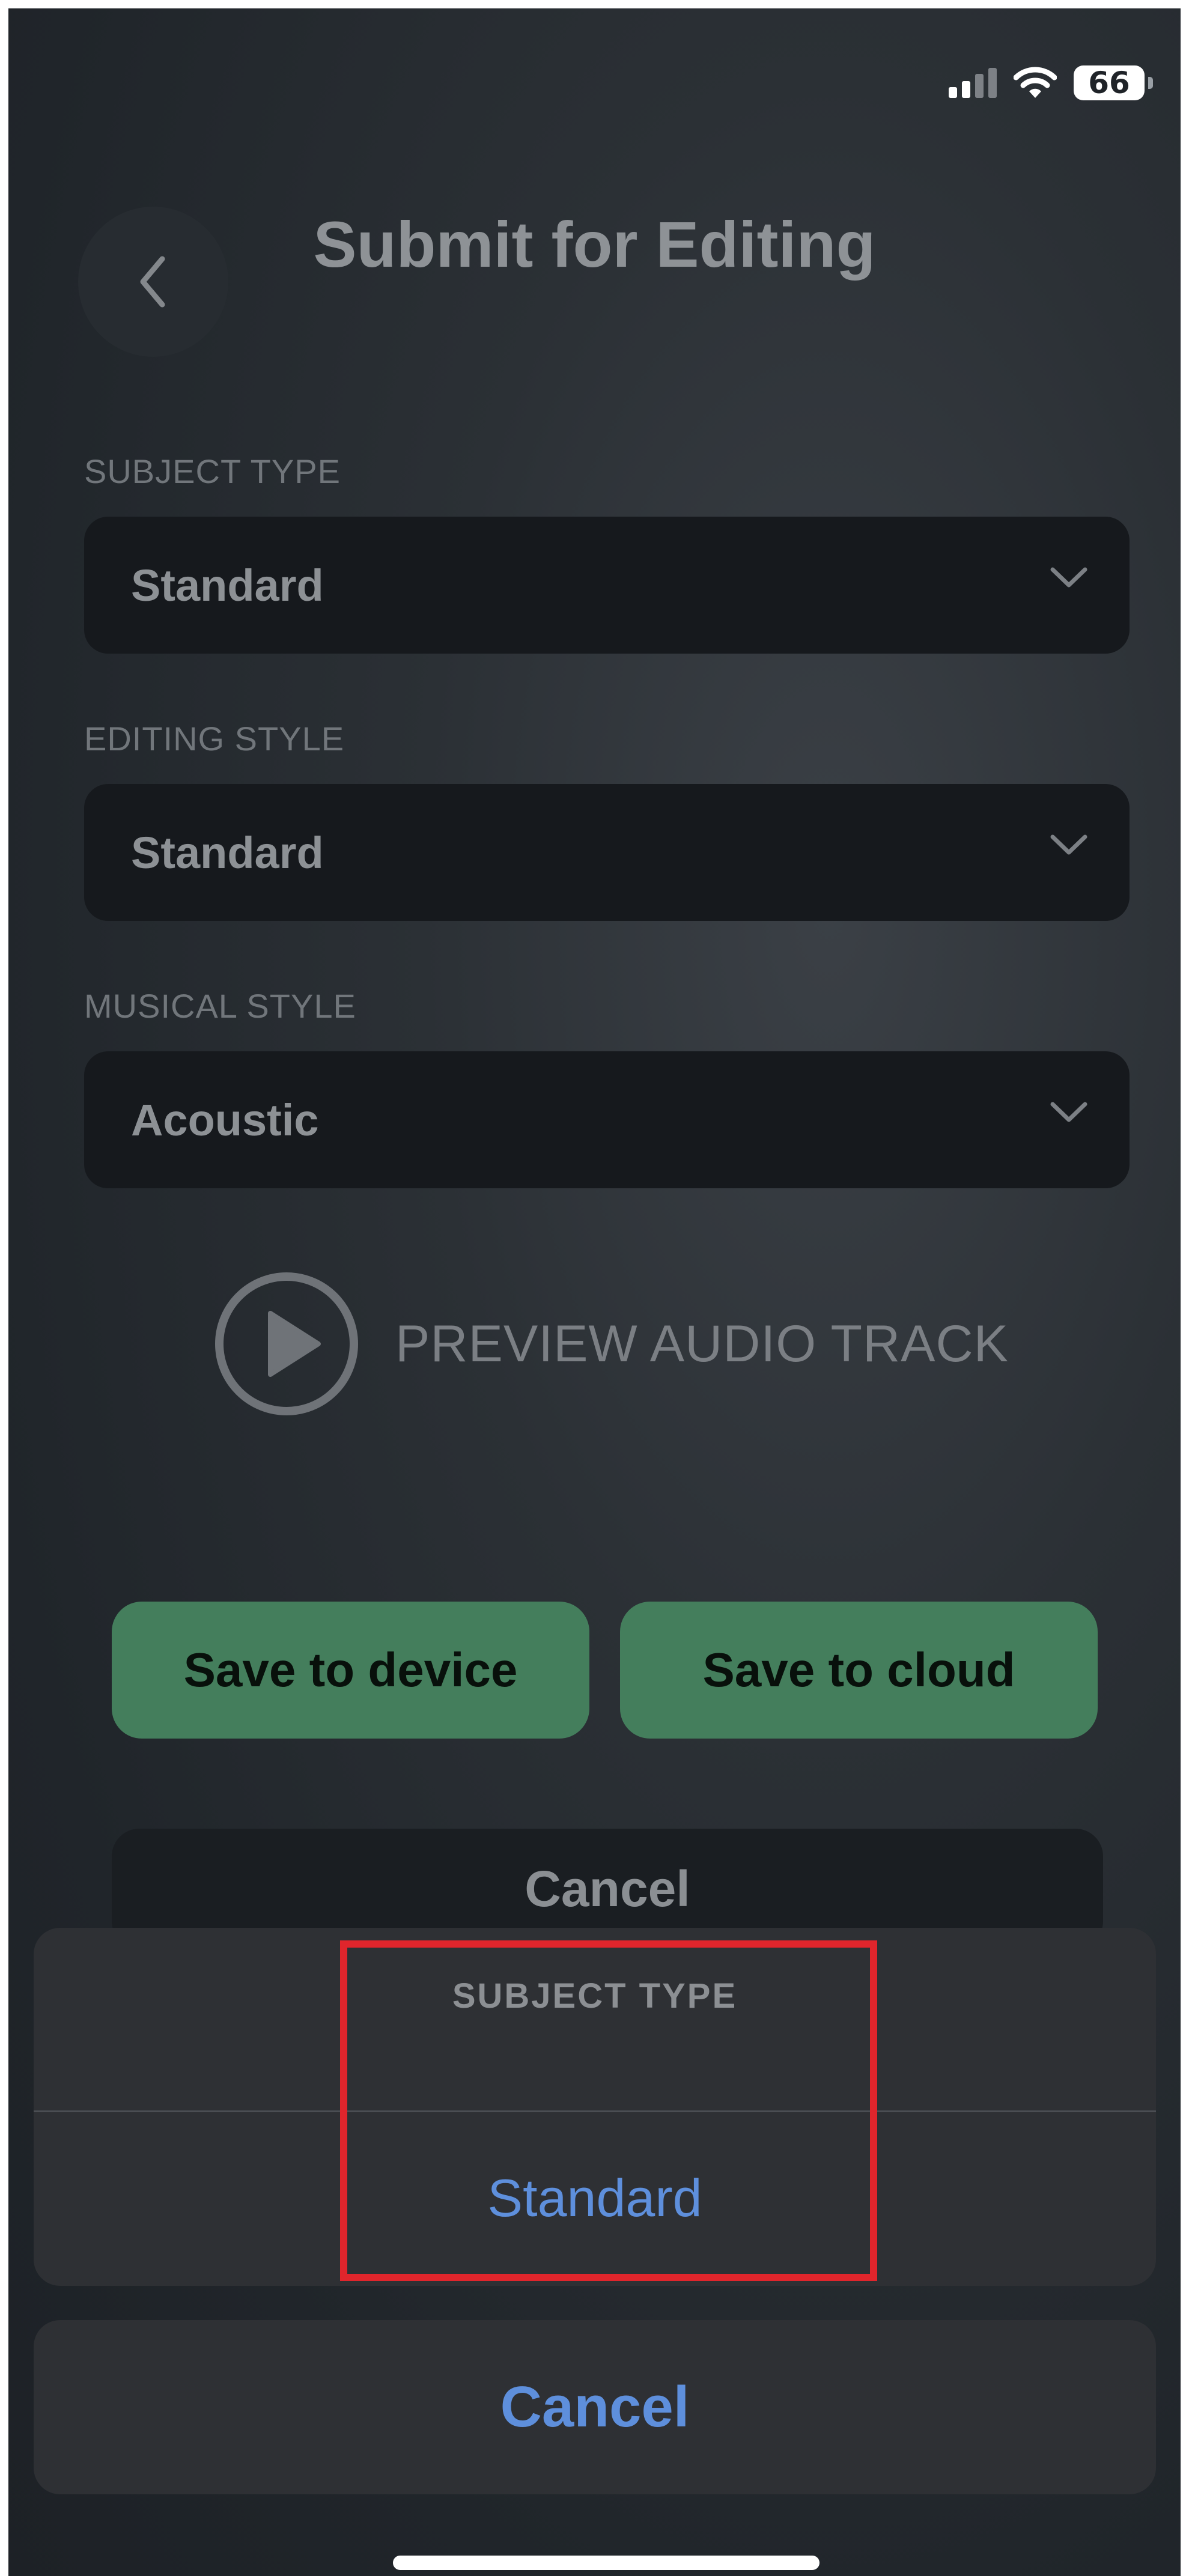 The width and height of the screenshot is (1189, 2576). I want to click on cellular-signal-icon, so click(973, 83).